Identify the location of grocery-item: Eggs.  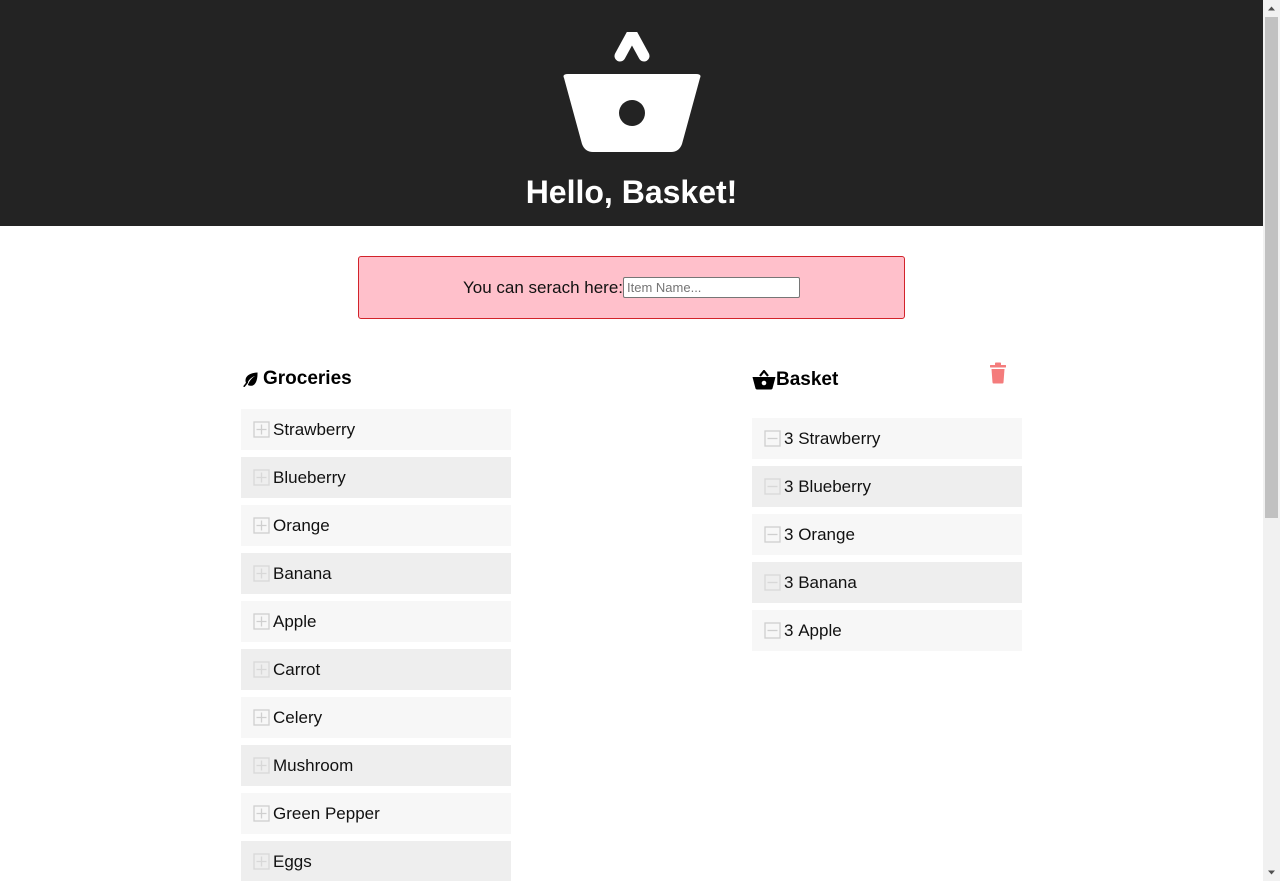
(376, 861).